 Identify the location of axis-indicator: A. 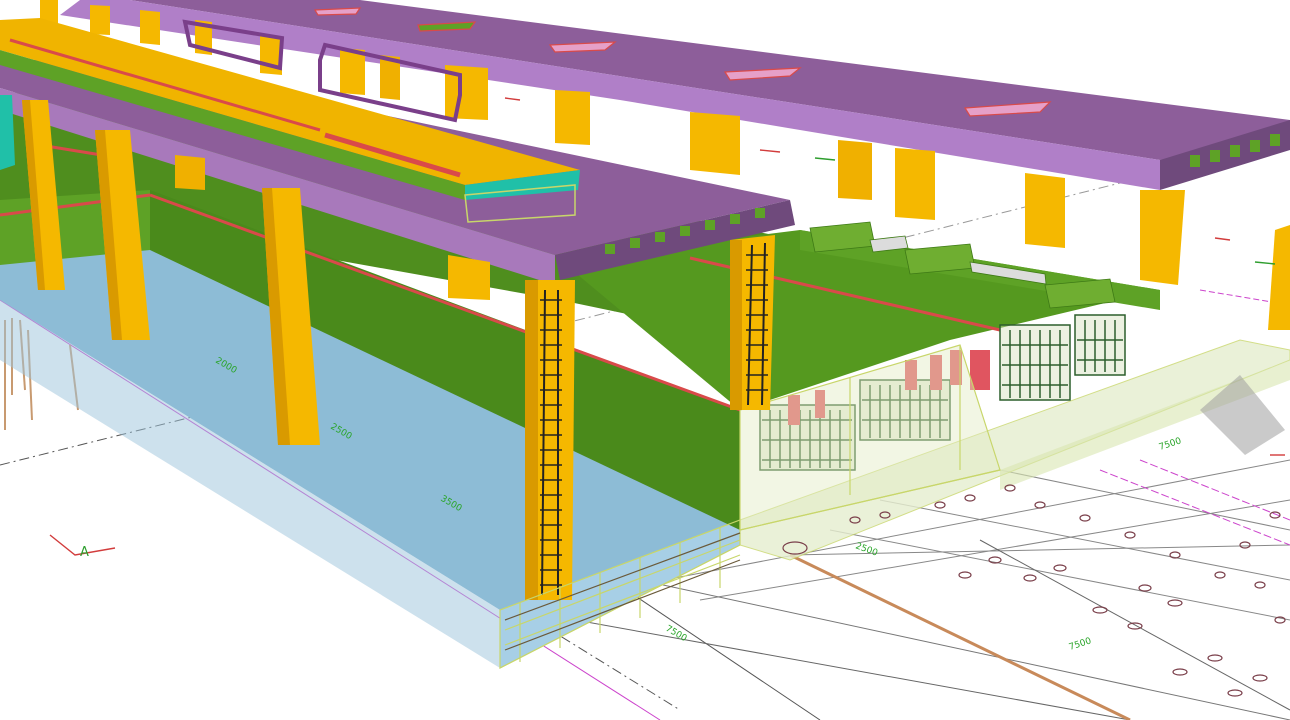
(82, 547).